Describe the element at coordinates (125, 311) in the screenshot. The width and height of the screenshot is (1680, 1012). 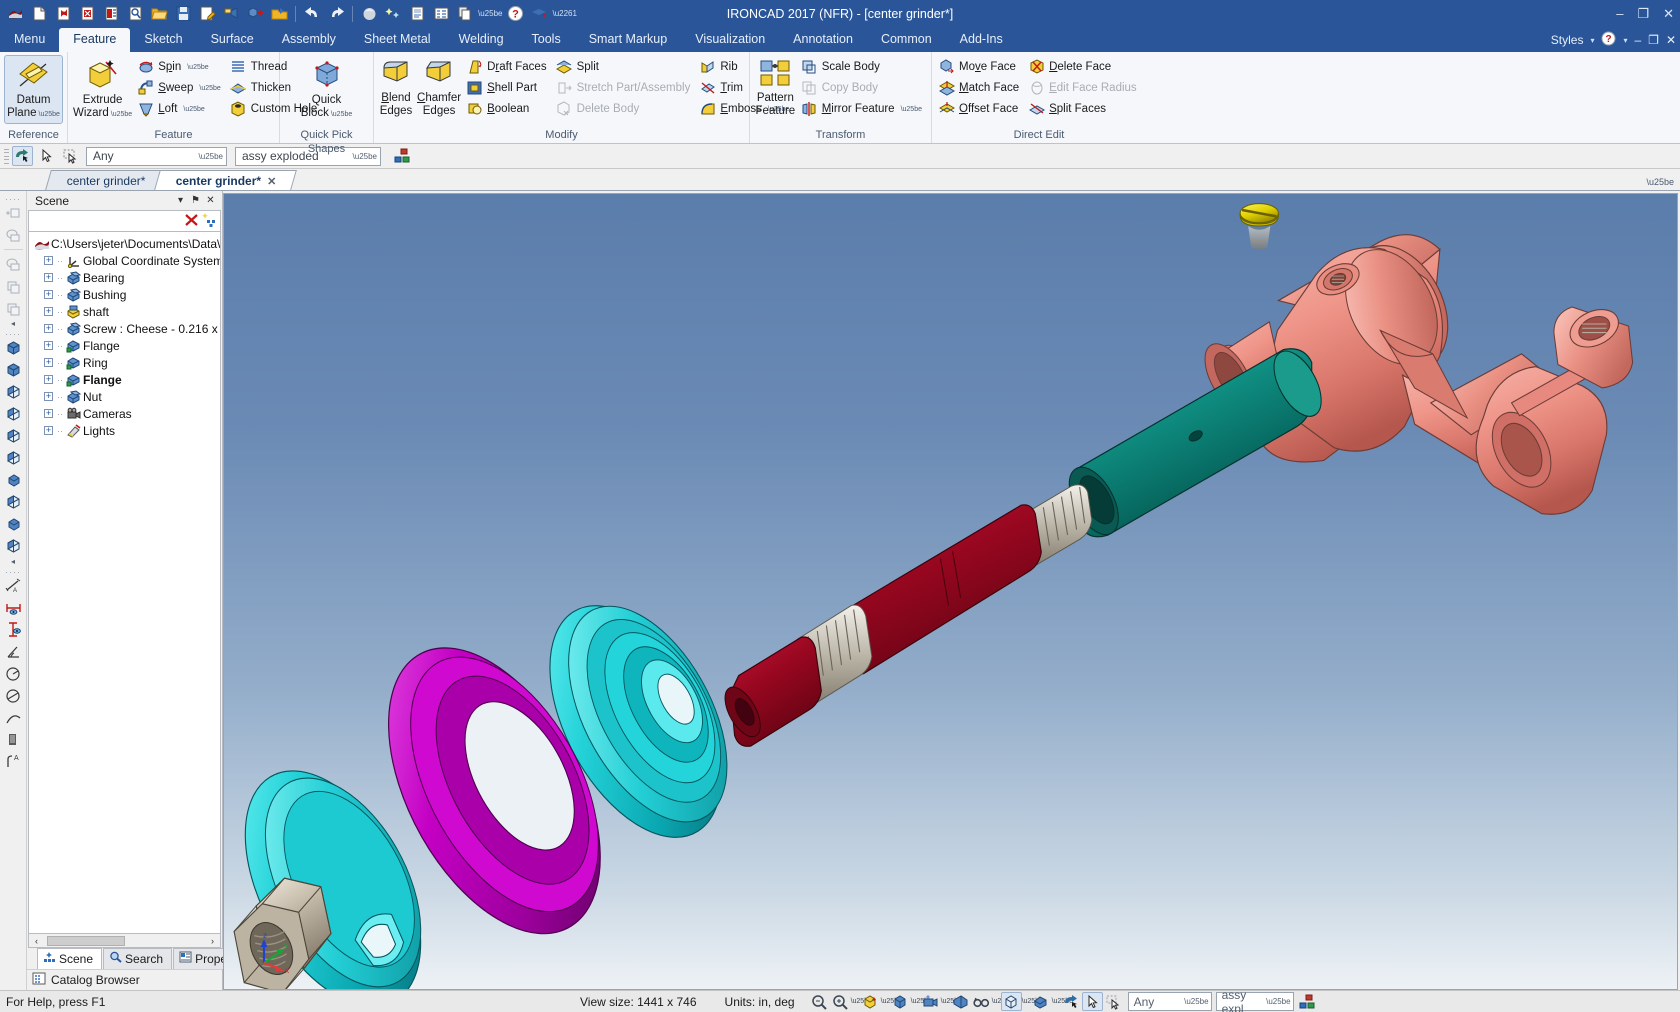
I see `scene-tree-node: + ·· shaft` at that location.